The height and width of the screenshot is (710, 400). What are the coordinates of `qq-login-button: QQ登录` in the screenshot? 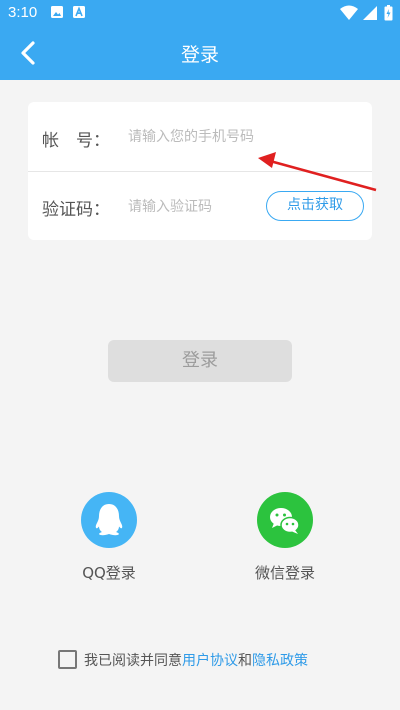 It's located at (109, 537).